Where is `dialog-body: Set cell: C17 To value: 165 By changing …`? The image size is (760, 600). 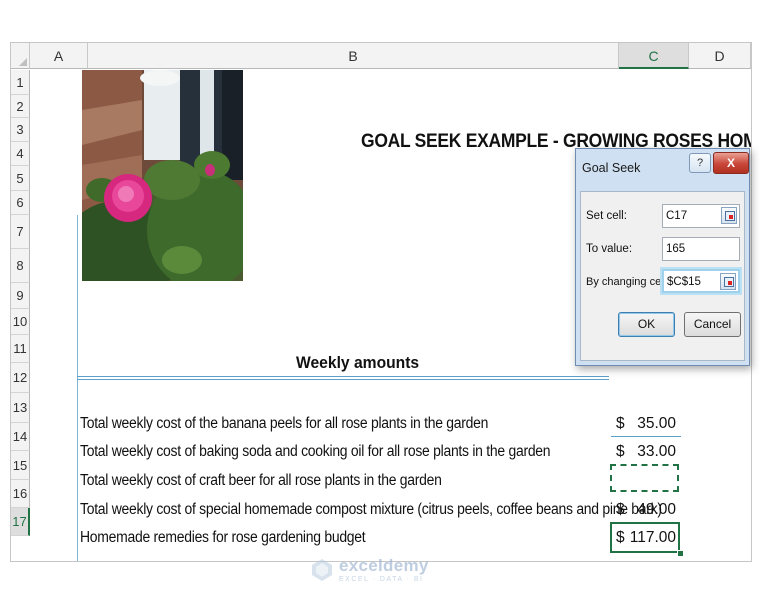
dialog-body: Set cell: C17 To value: 165 By changing … is located at coordinates (662, 276).